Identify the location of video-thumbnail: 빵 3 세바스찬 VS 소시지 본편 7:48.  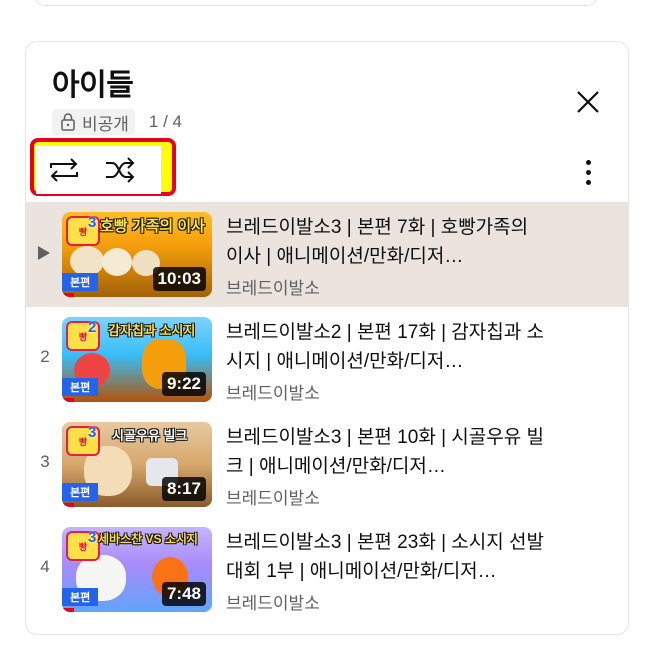
(137, 569).